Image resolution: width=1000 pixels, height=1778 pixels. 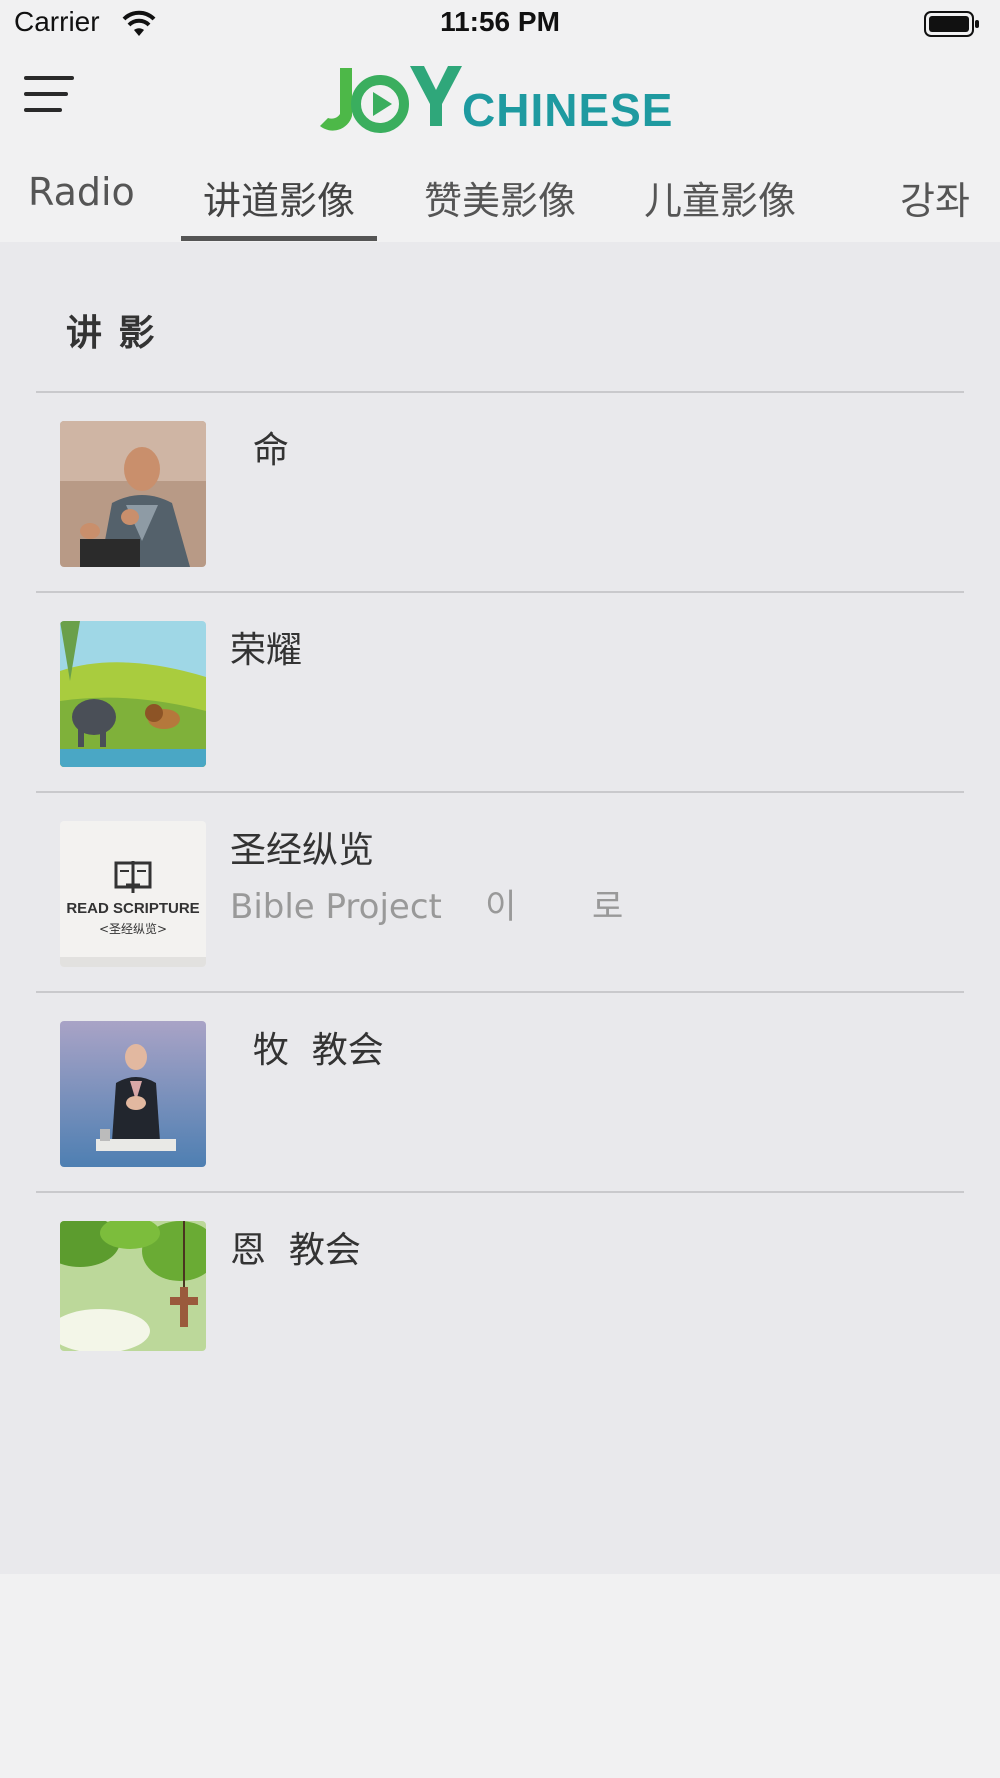 I want to click on tab-label: 강좌, so click(x=935, y=201).